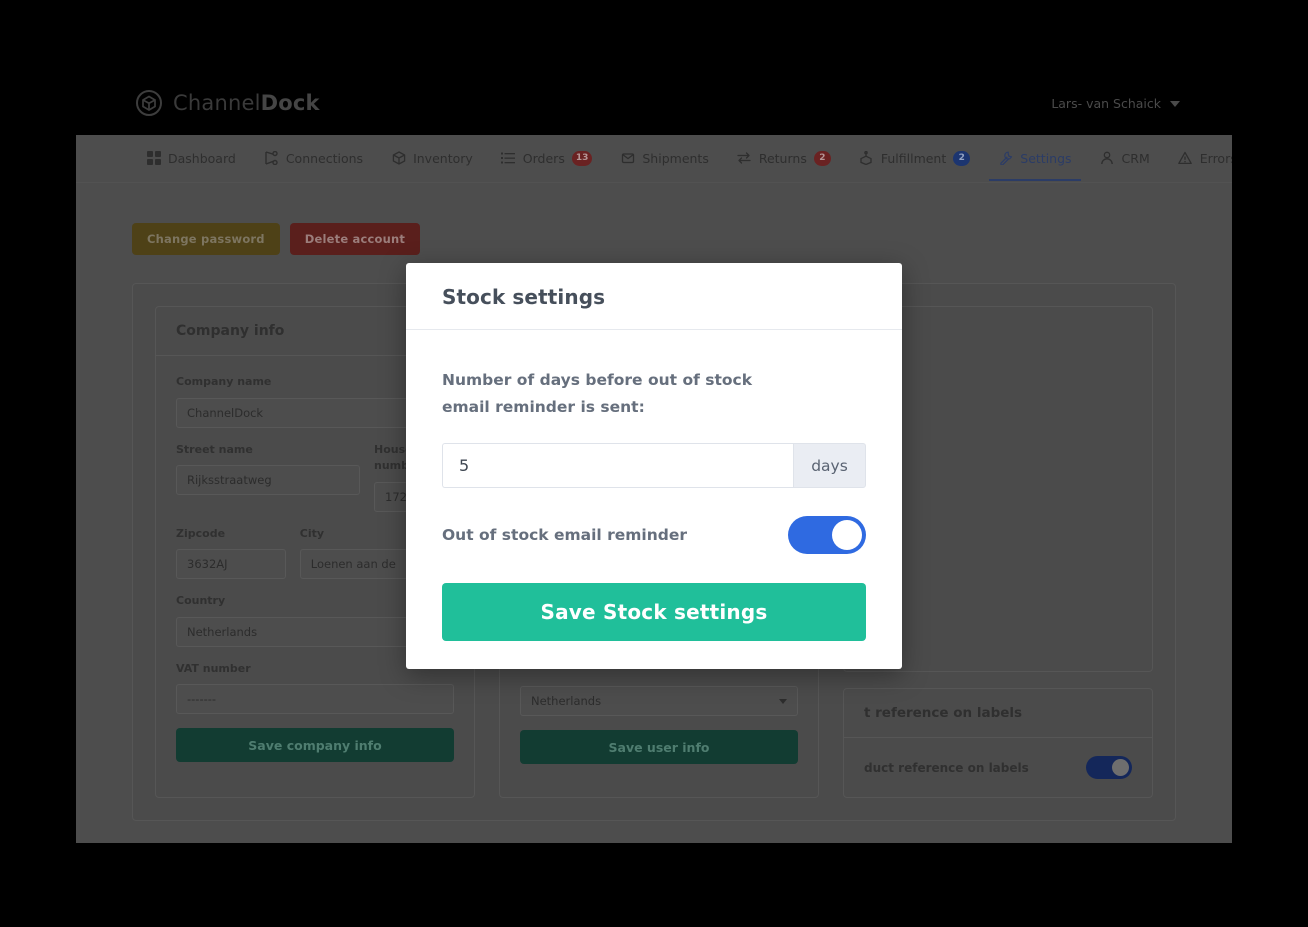 The width and height of the screenshot is (1308, 927). I want to click on nav-item-inventory: Inventory, so click(432, 159).